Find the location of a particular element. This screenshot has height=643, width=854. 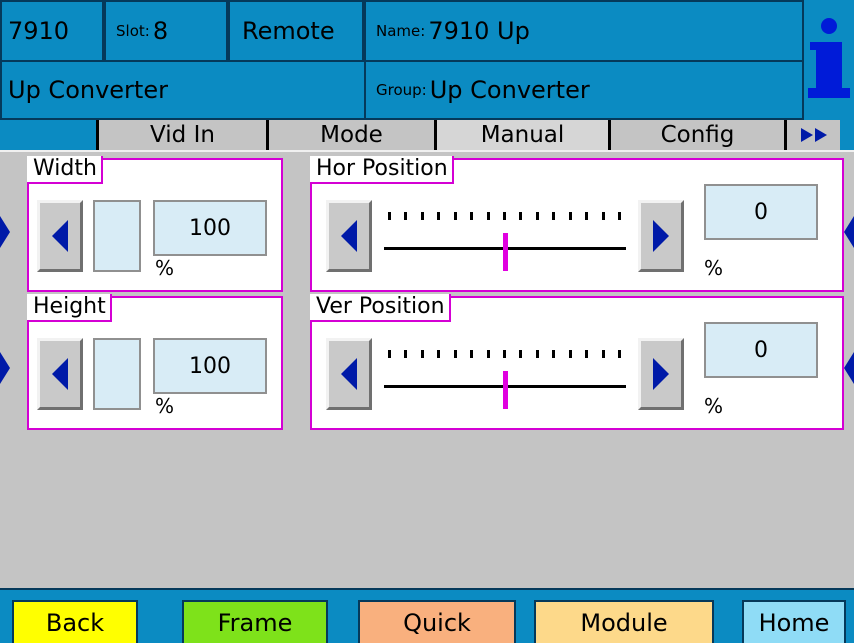

slot-label: Slot: is located at coordinates (133, 31).